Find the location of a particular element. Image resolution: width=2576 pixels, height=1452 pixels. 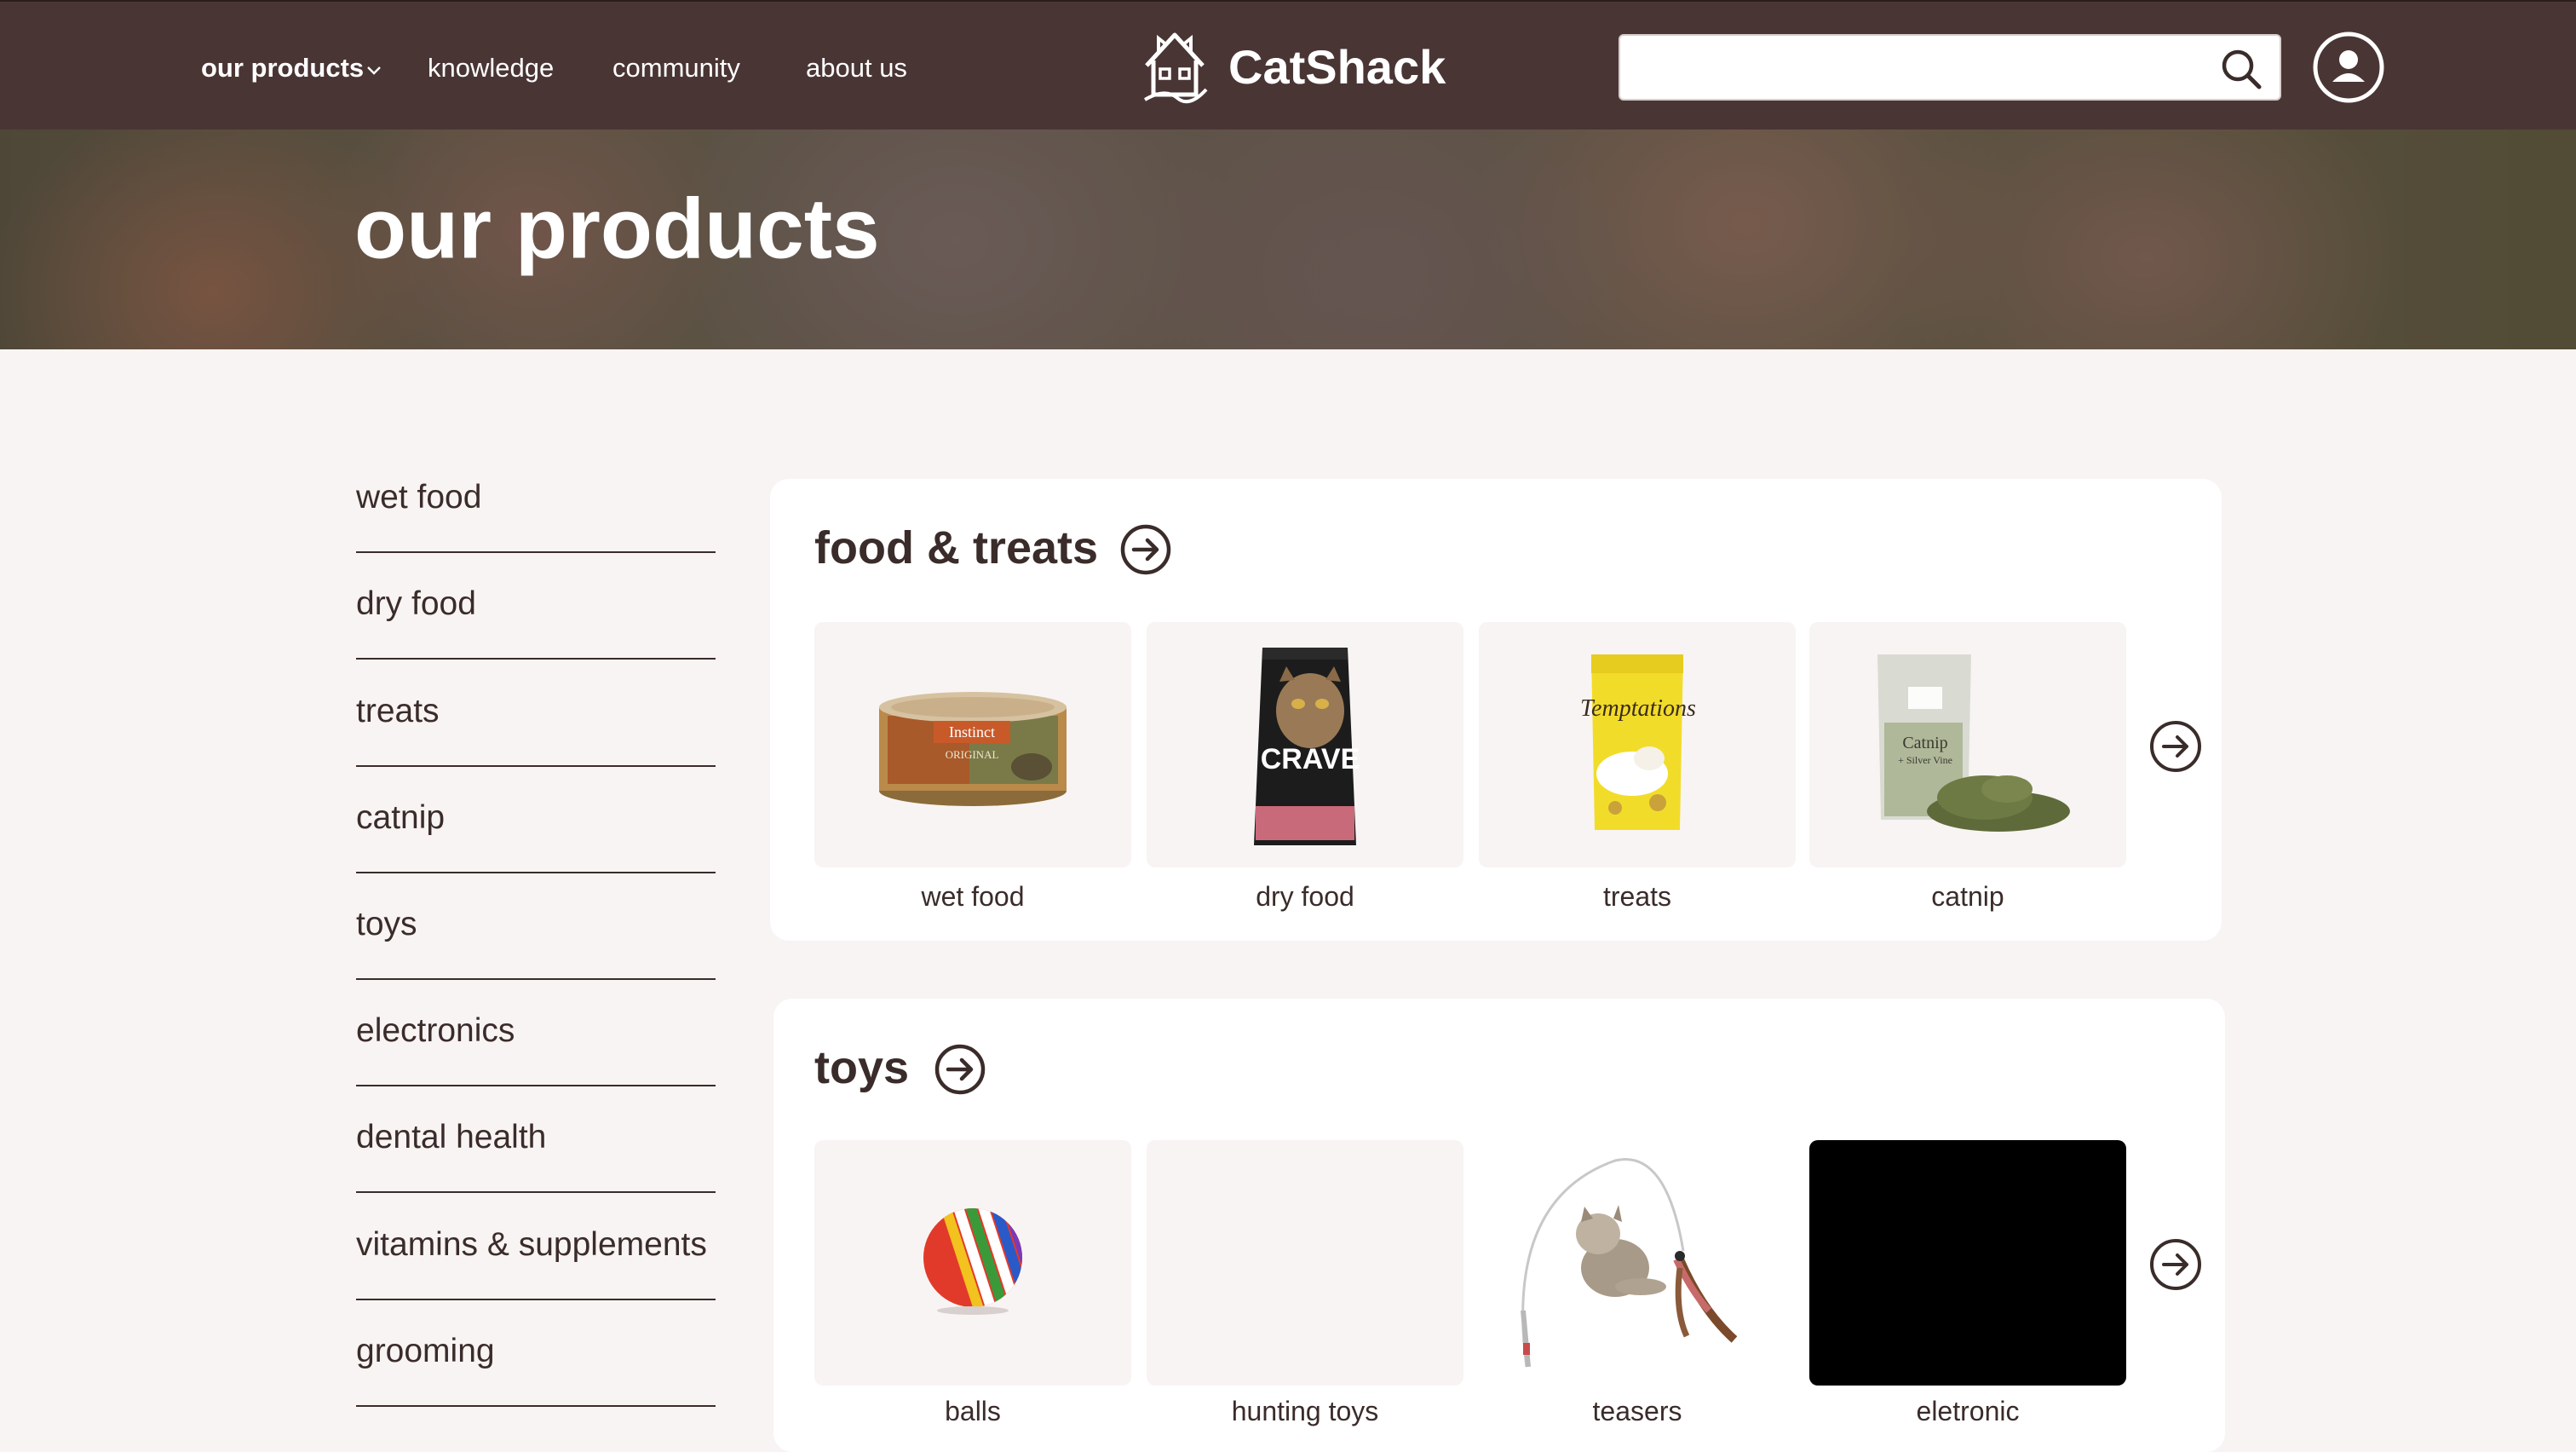

treats-pouch-image: Temptations is located at coordinates (1638, 742).